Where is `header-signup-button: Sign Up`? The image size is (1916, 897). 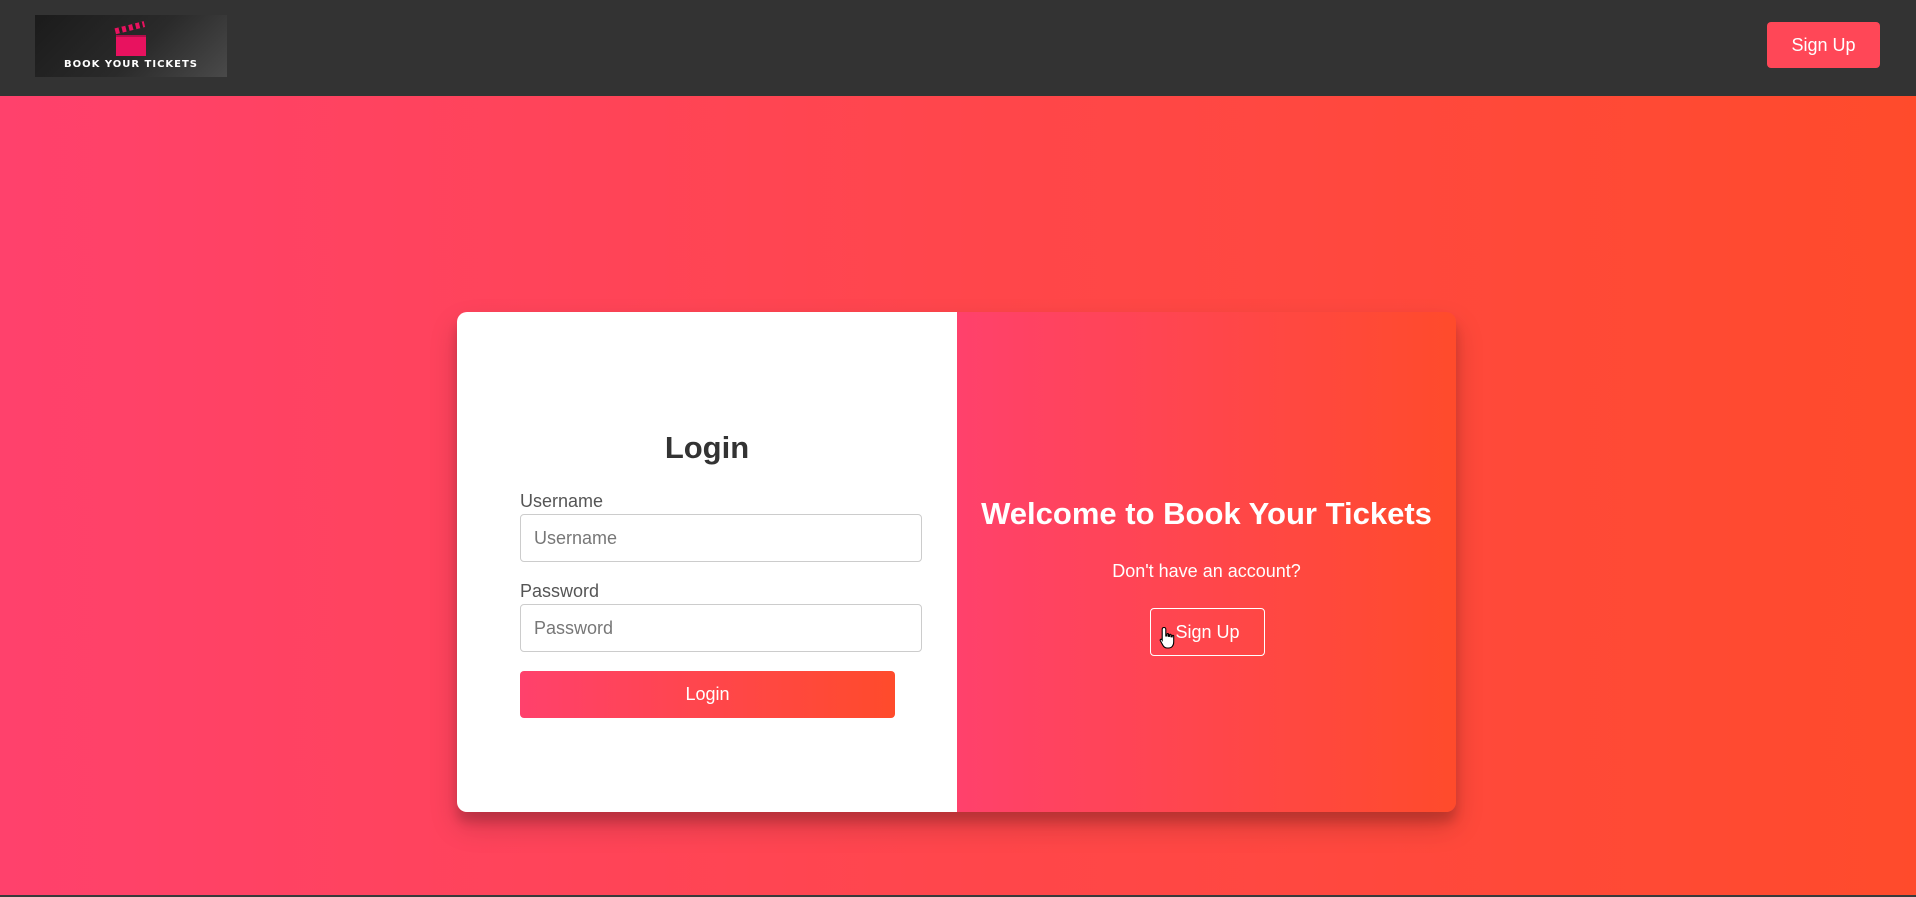
header-signup-button: Sign Up is located at coordinates (1823, 45).